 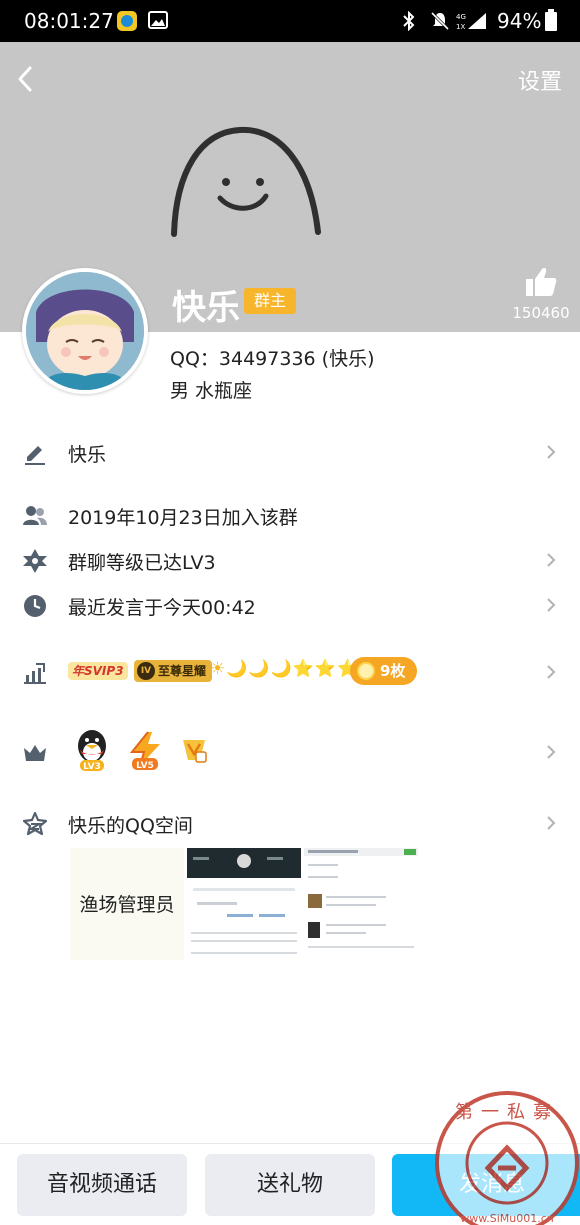 What do you see at coordinates (471, 22) in the screenshot?
I see `signal-icon: 4G 1X` at bounding box center [471, 22].